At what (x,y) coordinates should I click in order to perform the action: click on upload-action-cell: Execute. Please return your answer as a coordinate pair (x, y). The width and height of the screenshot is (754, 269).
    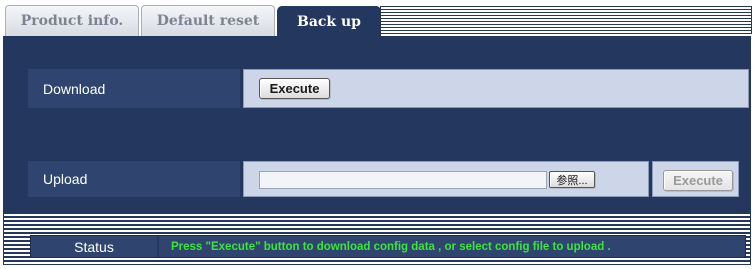
    Looking at the image, I should click on (695, 179).